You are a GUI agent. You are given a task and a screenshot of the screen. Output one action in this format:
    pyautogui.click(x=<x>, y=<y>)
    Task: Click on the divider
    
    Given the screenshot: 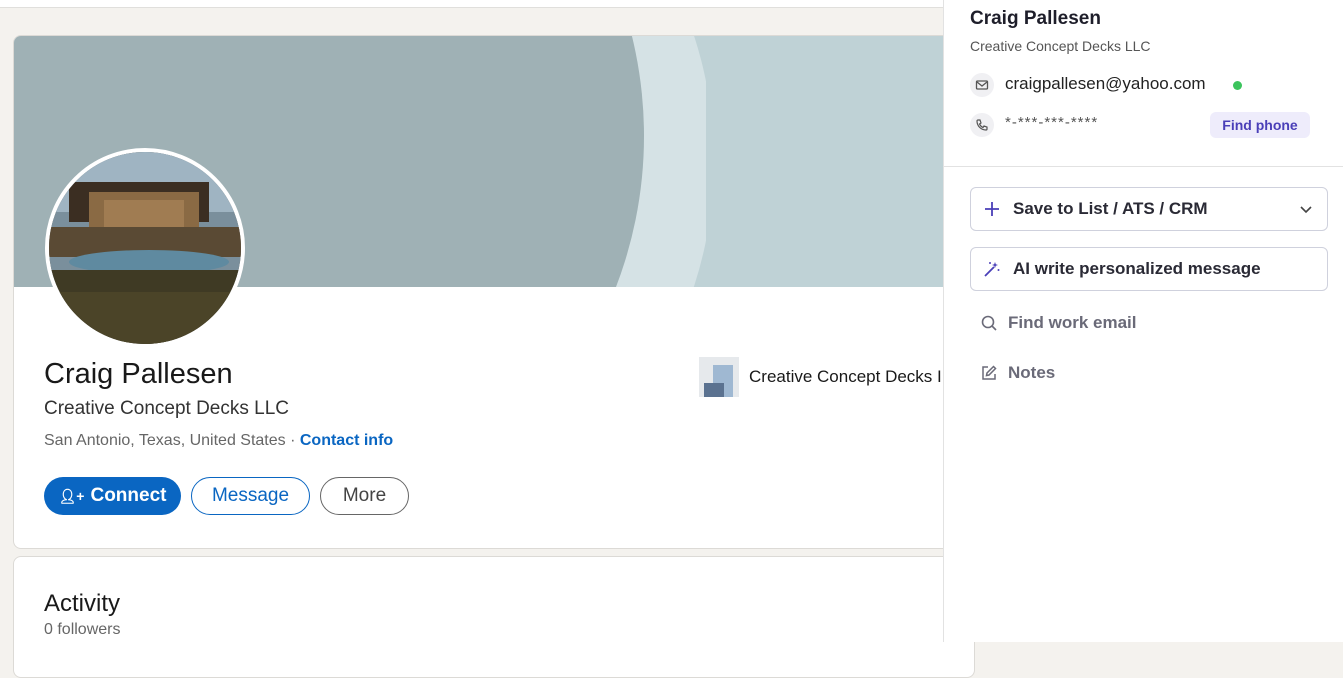 What is the action you would take?
    pyautogui.click(x=1143, y=166)
    